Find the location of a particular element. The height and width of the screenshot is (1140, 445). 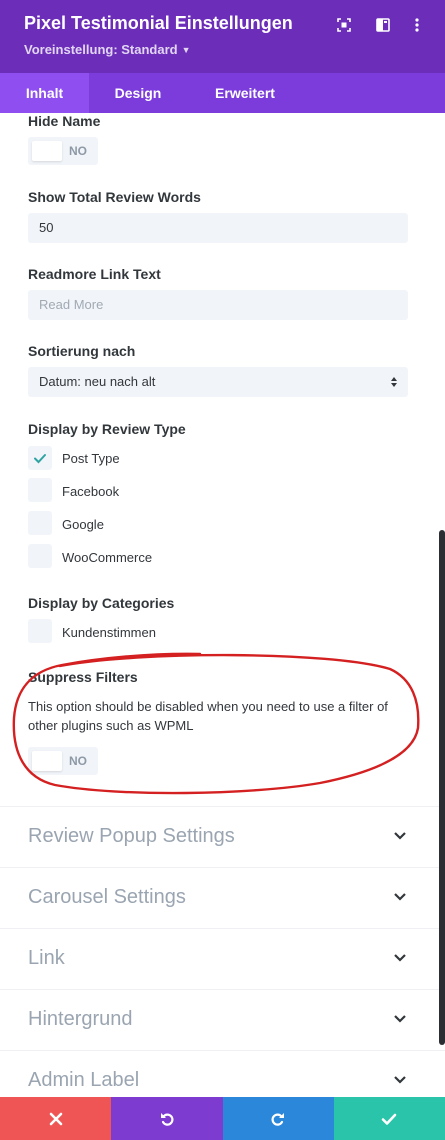

preset-selector: Voreinstellung: Standard ▼ is located at coordinates (107, 49).